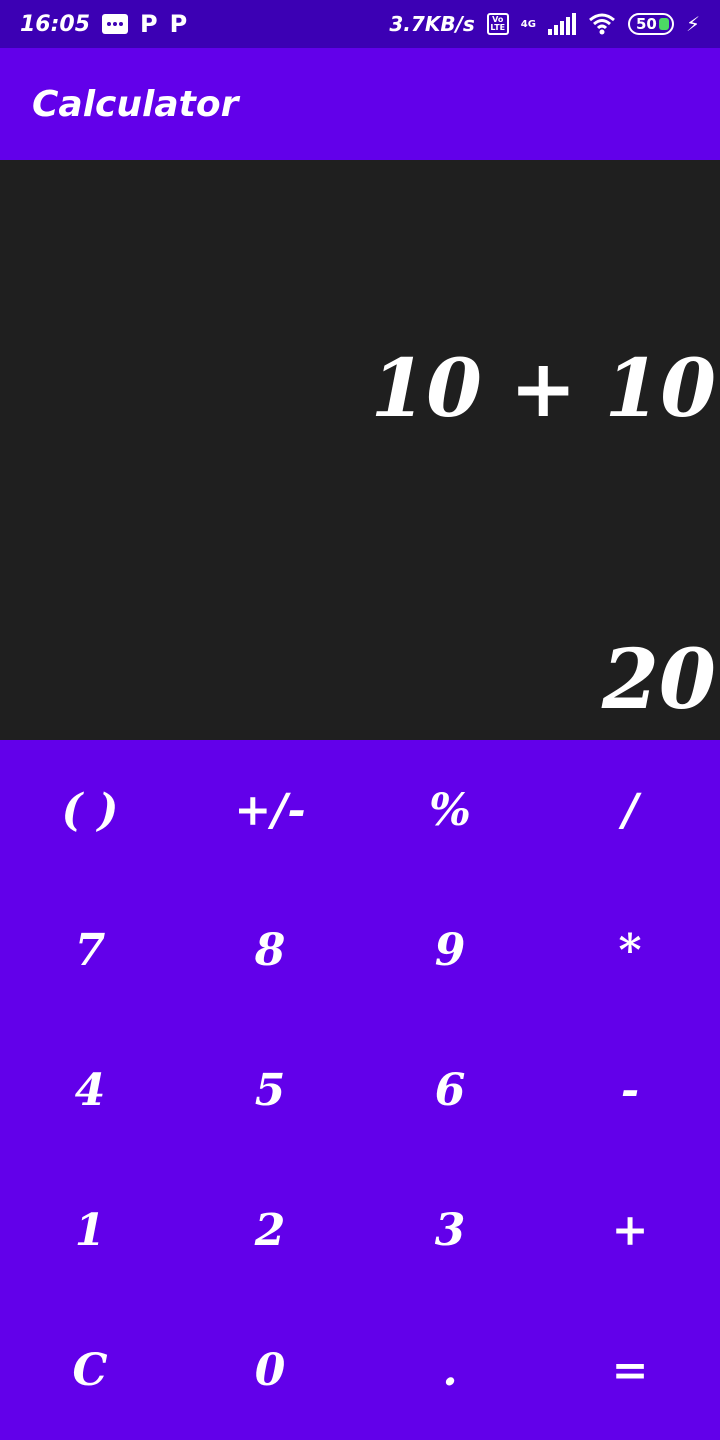 This screenshot has width=720, height=1440. What do you see at coordinates (135, 104) in the screenshot?
I see `app-title: Calculator` at bounding box center [135, 104].